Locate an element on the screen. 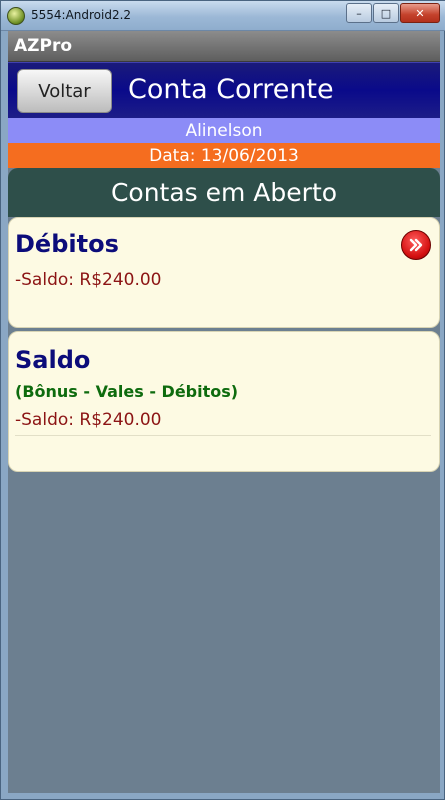 This screenshot has height=800, width=445. section-header: Contas em Aberto is located at coordinates (224, 192).